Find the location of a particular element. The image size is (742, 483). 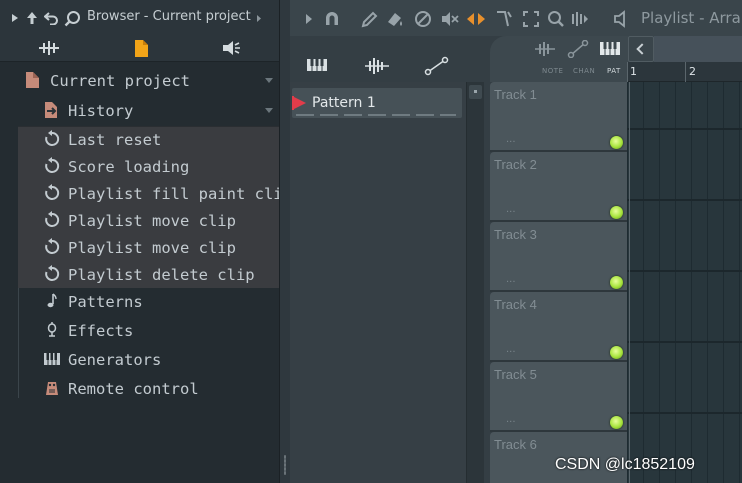

history-item: Last reset is located at coordinates (148, 139).